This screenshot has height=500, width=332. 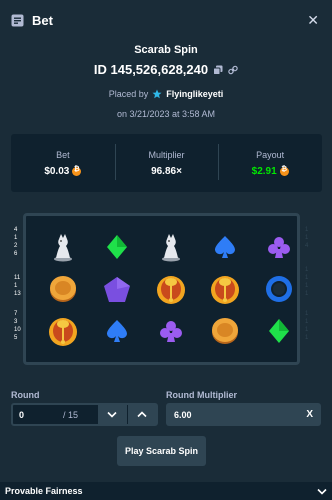 I want to click on fairness-label: Provable Fairness, so click(x=44, y=491).